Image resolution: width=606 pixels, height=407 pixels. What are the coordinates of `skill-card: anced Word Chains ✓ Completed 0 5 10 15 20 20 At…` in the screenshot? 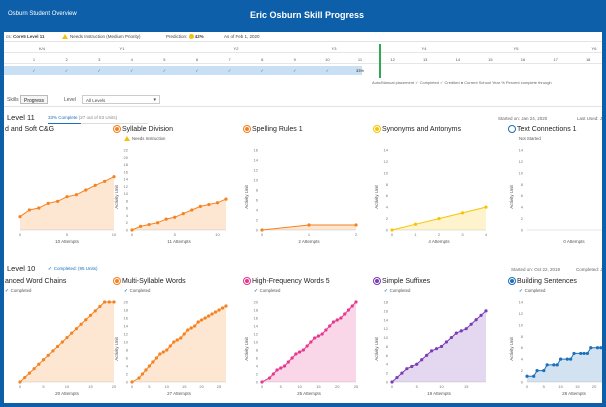 It's located at (63, 338).